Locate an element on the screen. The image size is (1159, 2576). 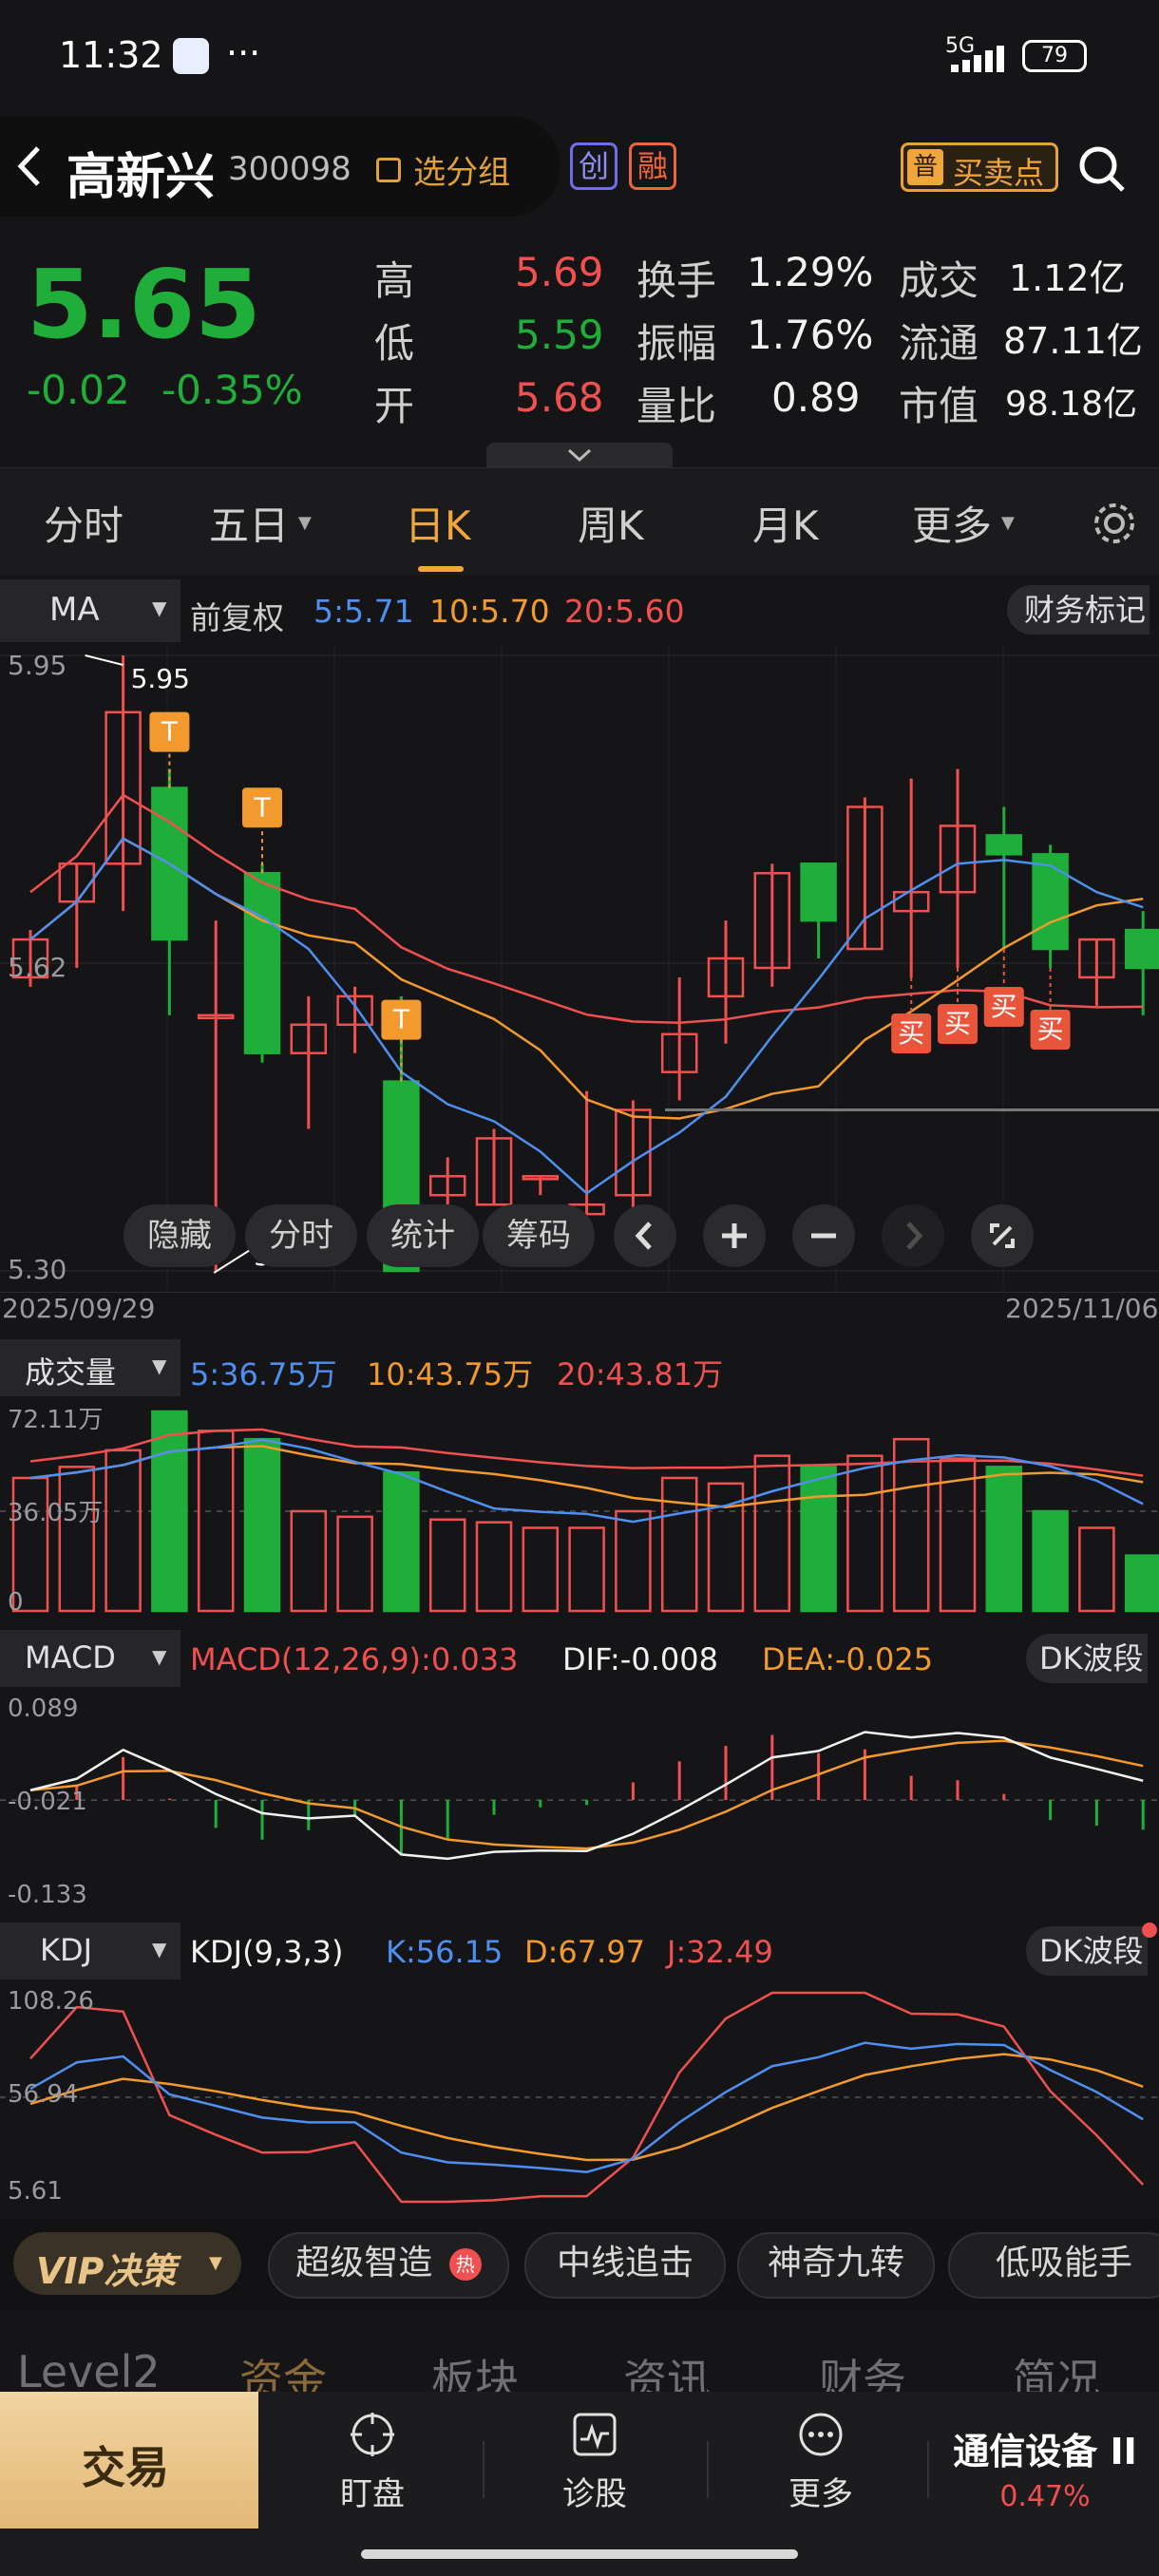
high-marker-line is located at coordinates (104, 660).